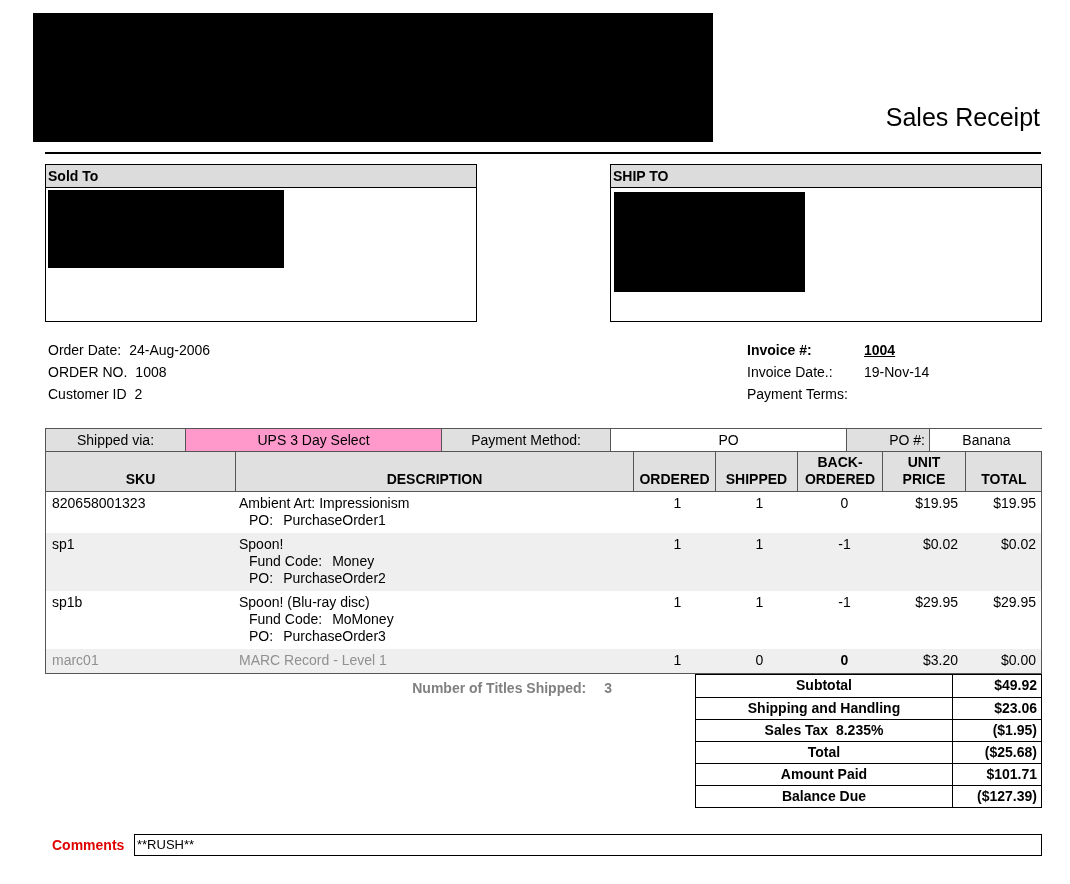  Describe the element at coordinates (334, 520) in the screenshot. I see `detail-value: PurchaseOrder1` at that location.